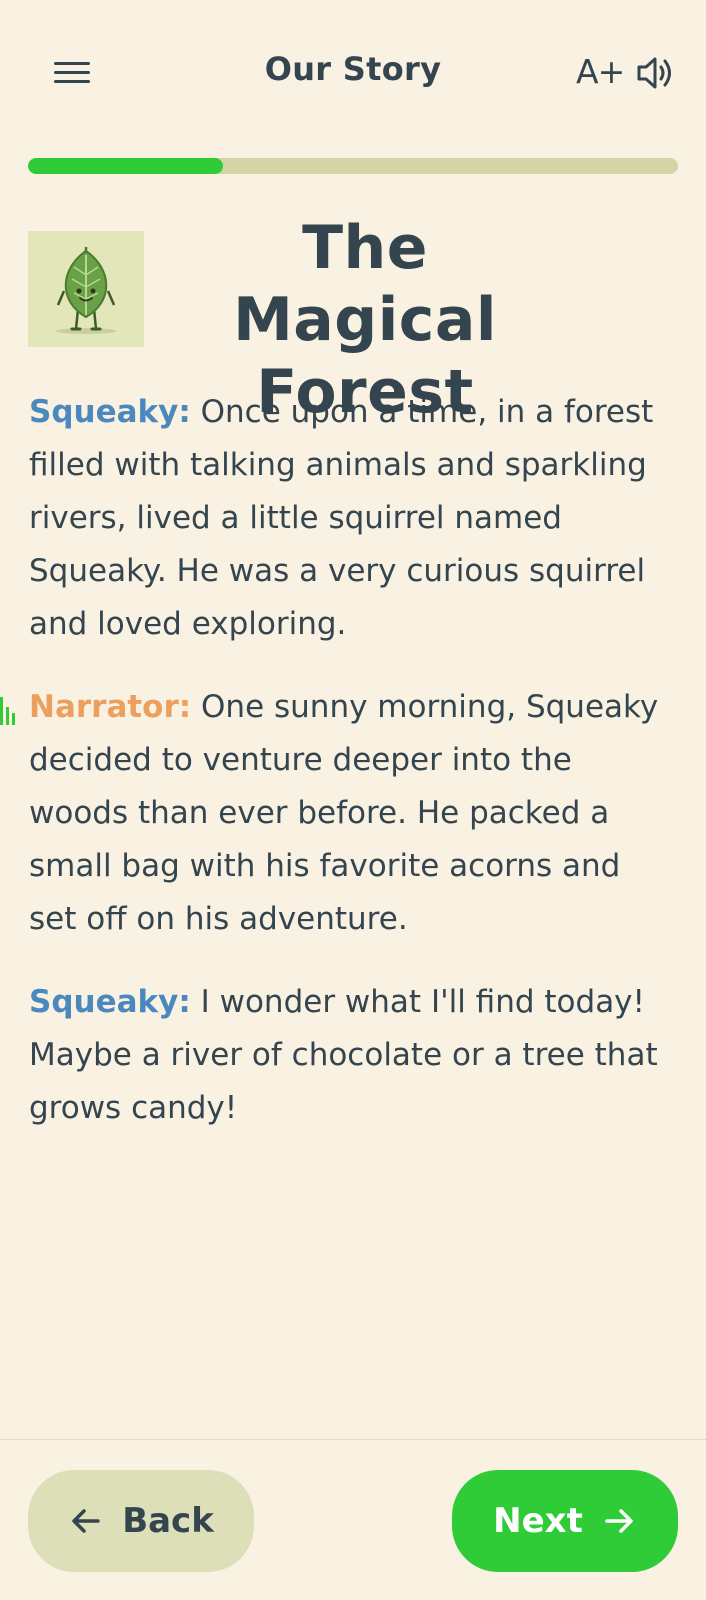 This screenshot has height=1600, width=706. What do you see at coordinates (168, 1521) in the screenshot?
I see `back-button-label: Back` at bounding box center [168, 1521].